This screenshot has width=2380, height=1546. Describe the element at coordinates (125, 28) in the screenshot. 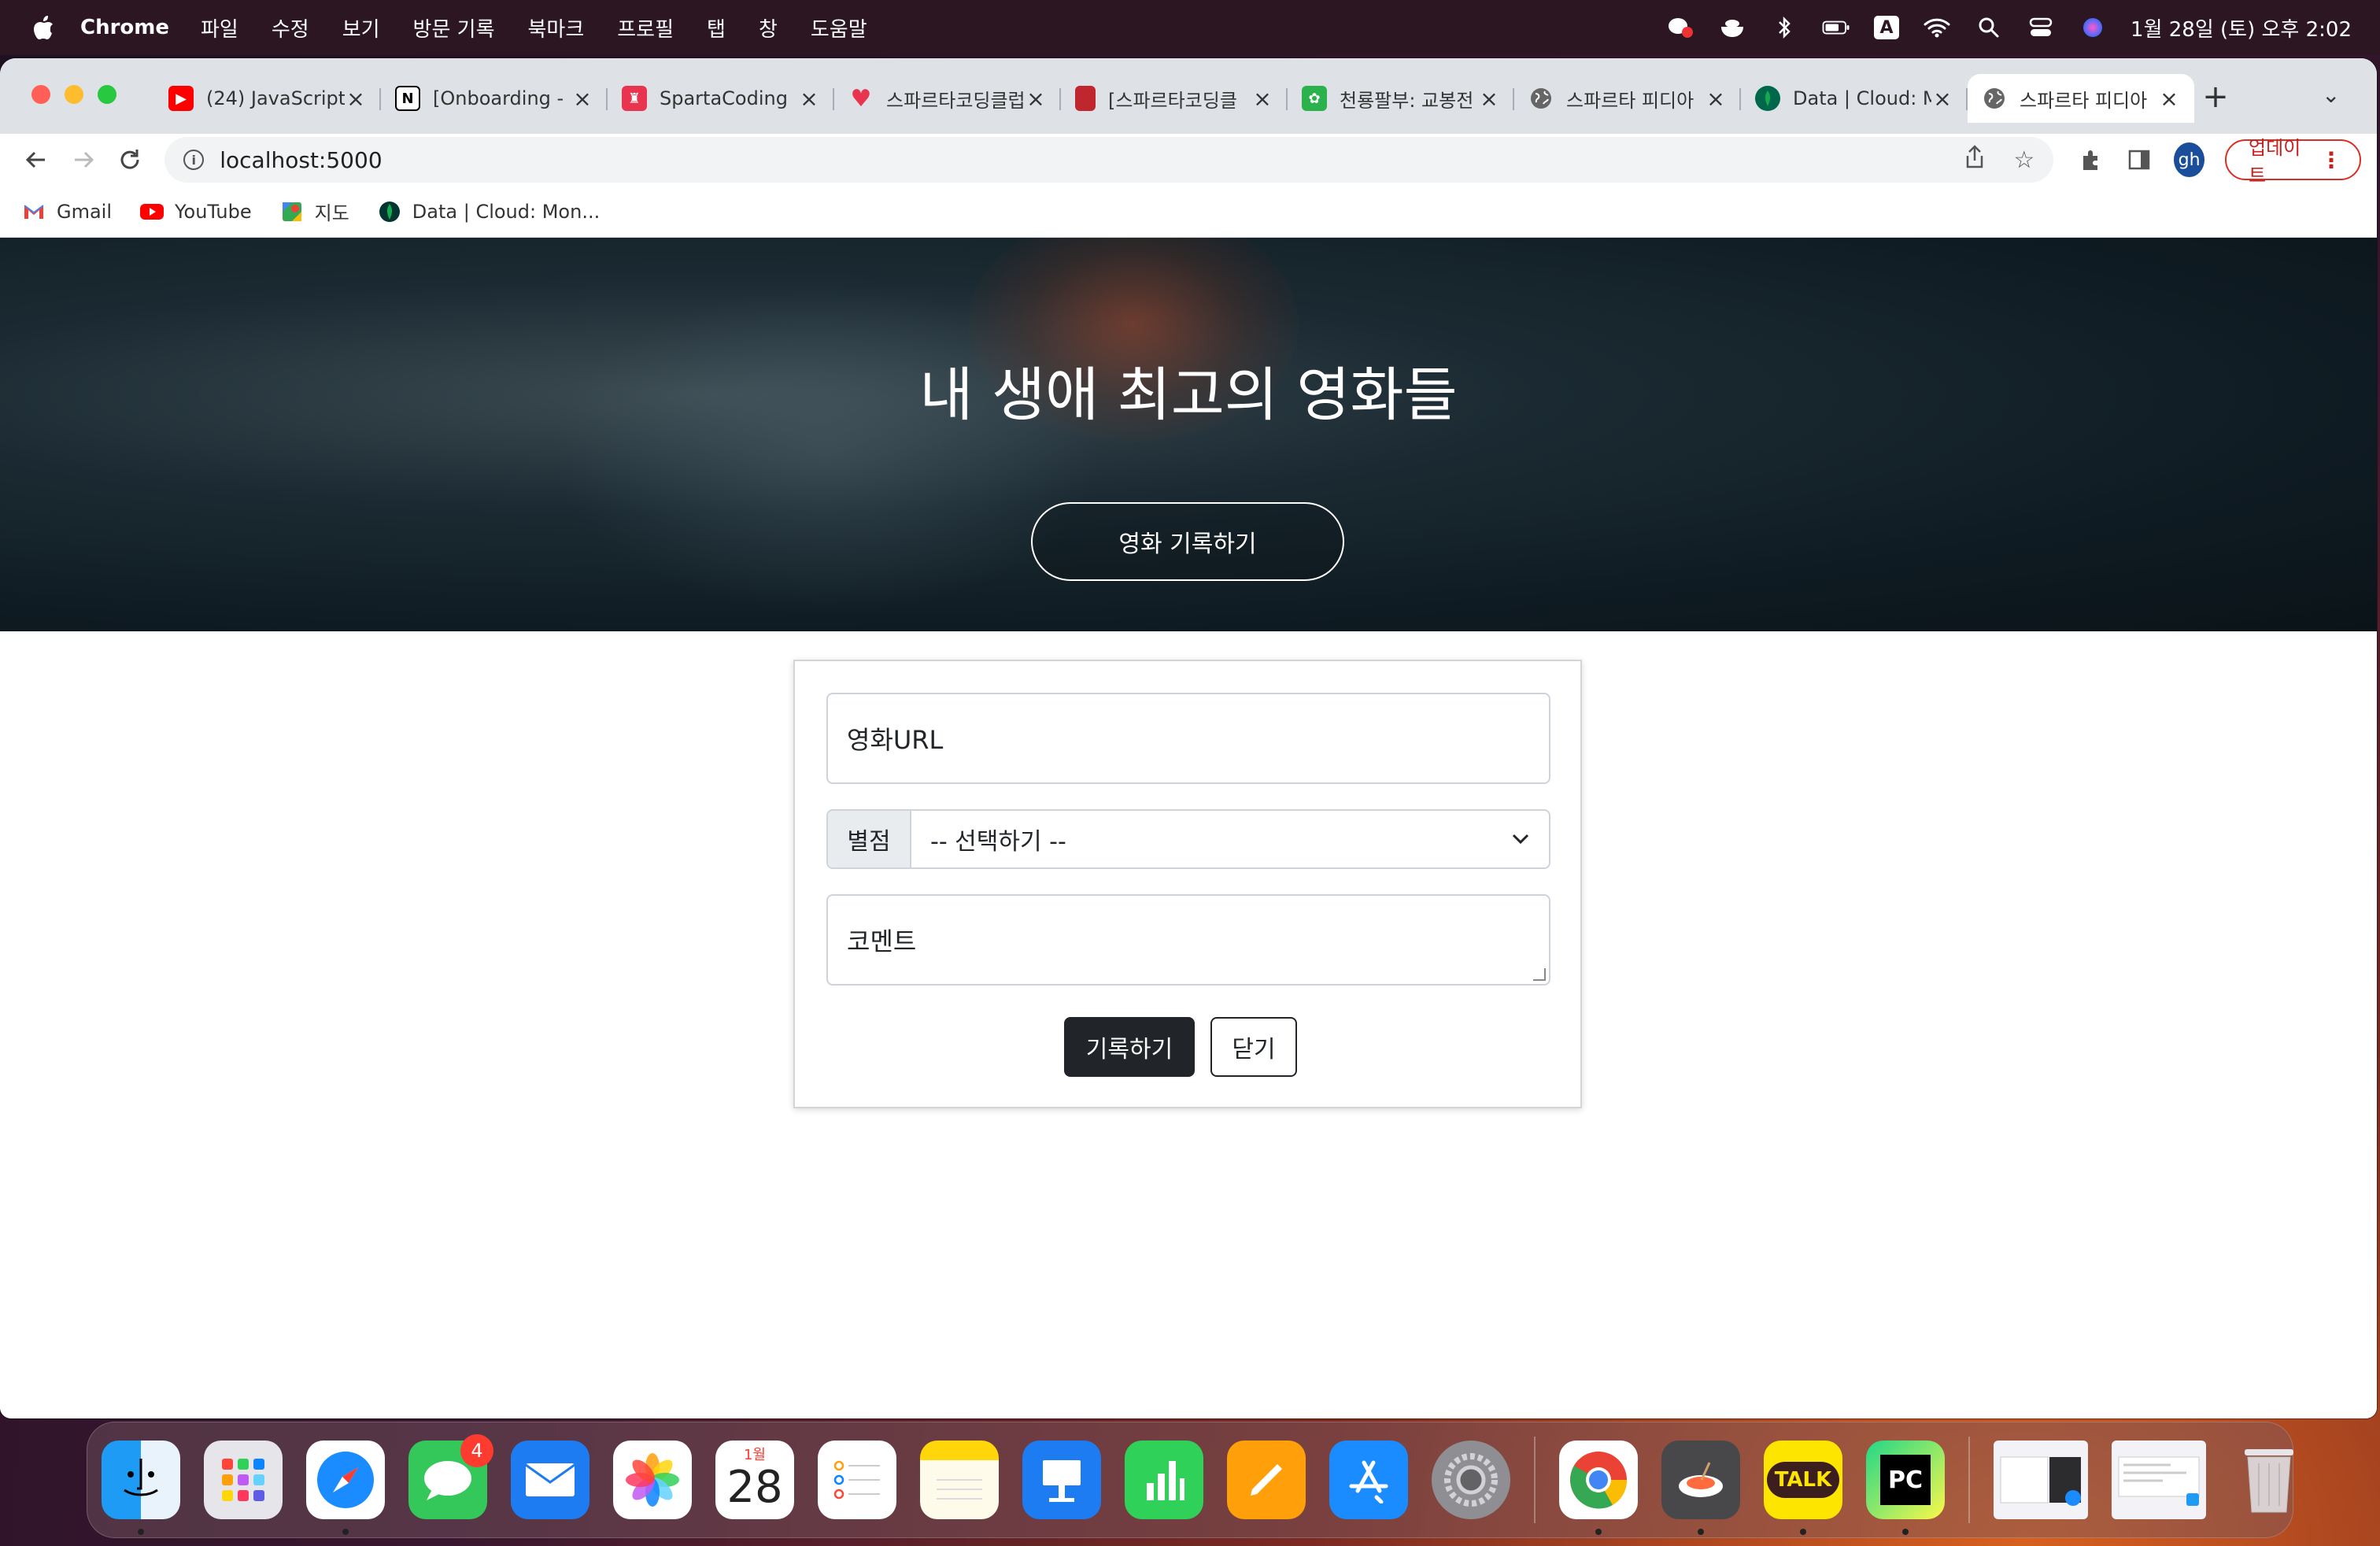

I see `menubar-app-name: Chrome` at that location.